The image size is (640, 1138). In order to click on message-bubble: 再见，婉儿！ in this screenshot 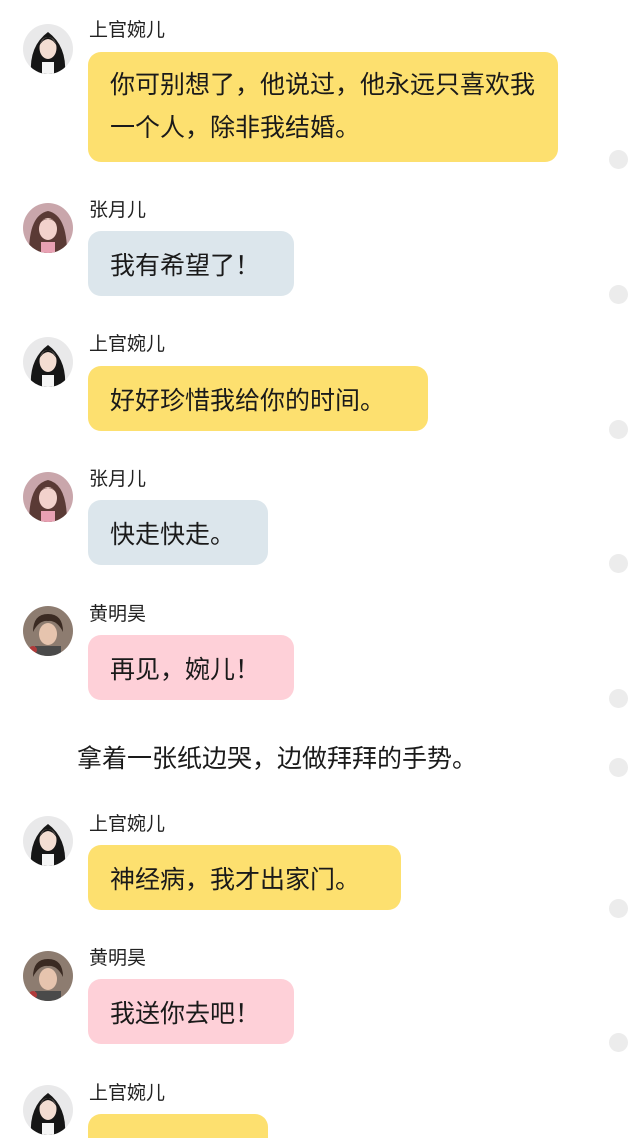, I will do `click(191, 667)`.